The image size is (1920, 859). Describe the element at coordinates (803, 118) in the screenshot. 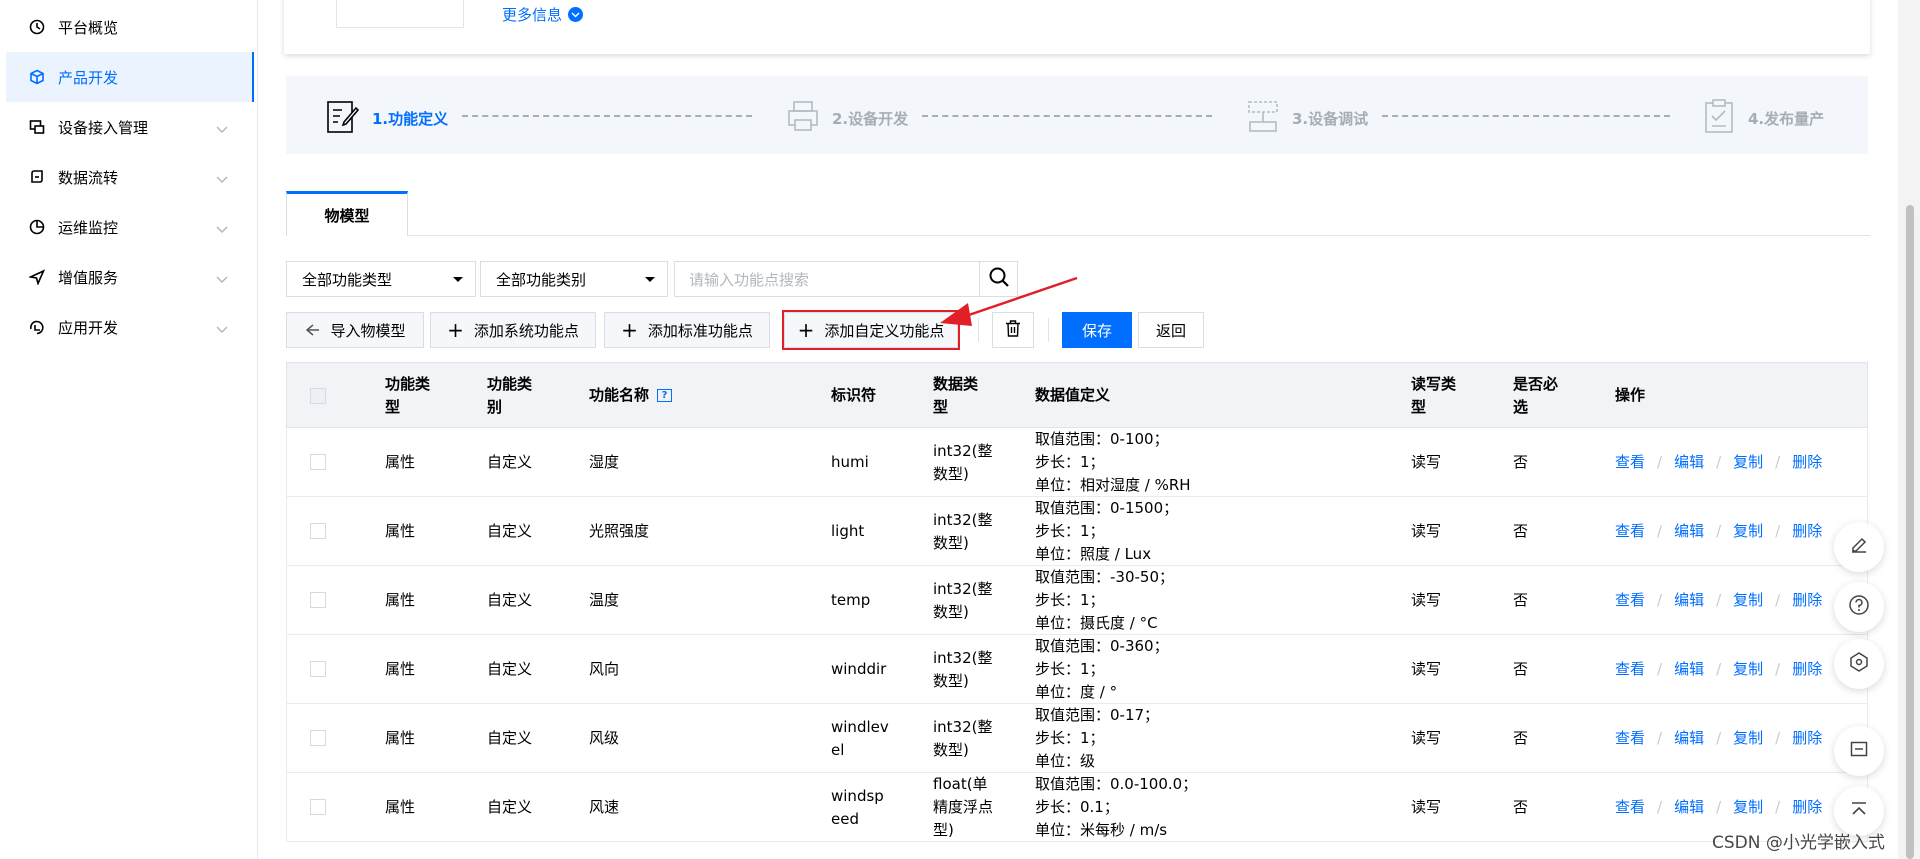

I see `printer-icon` at that location.